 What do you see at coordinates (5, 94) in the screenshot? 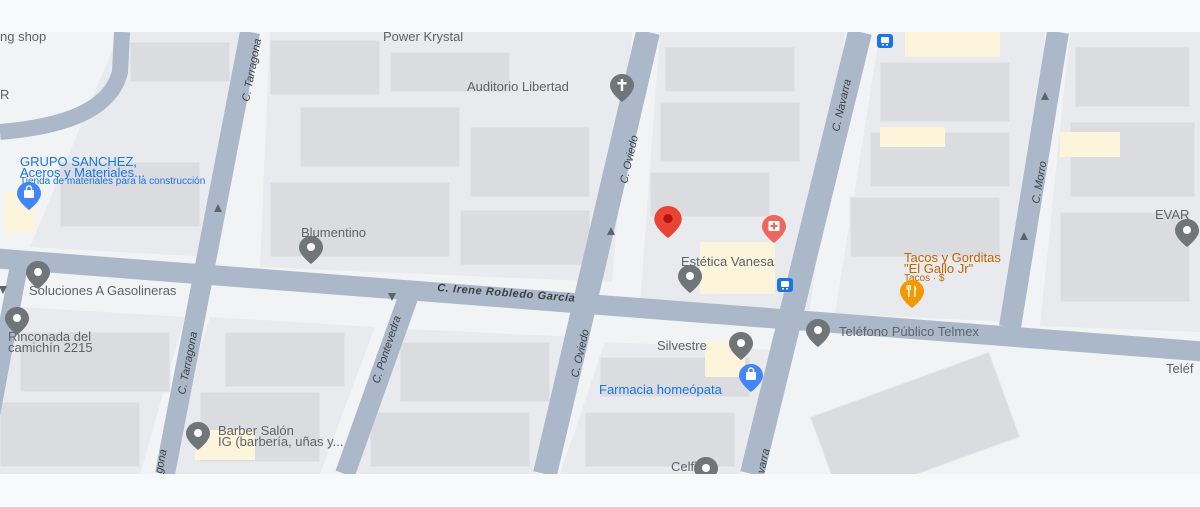
I see `poi-label-r-cut: R` at bounding box center [5, 94].